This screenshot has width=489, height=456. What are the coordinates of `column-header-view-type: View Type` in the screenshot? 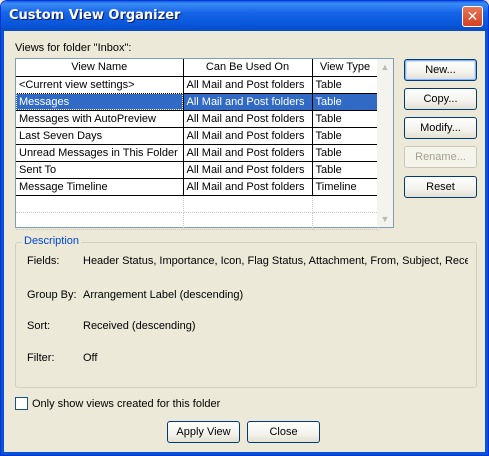 It's located at (345, 68).